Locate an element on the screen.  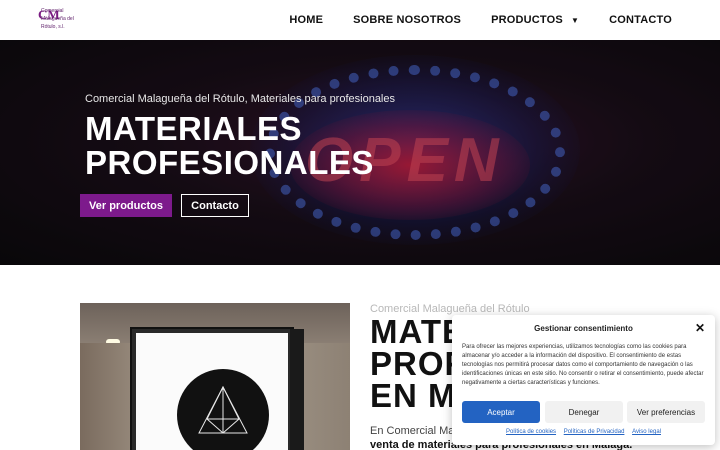
accept-button: Aceptar is located at coordinates (501, 412).